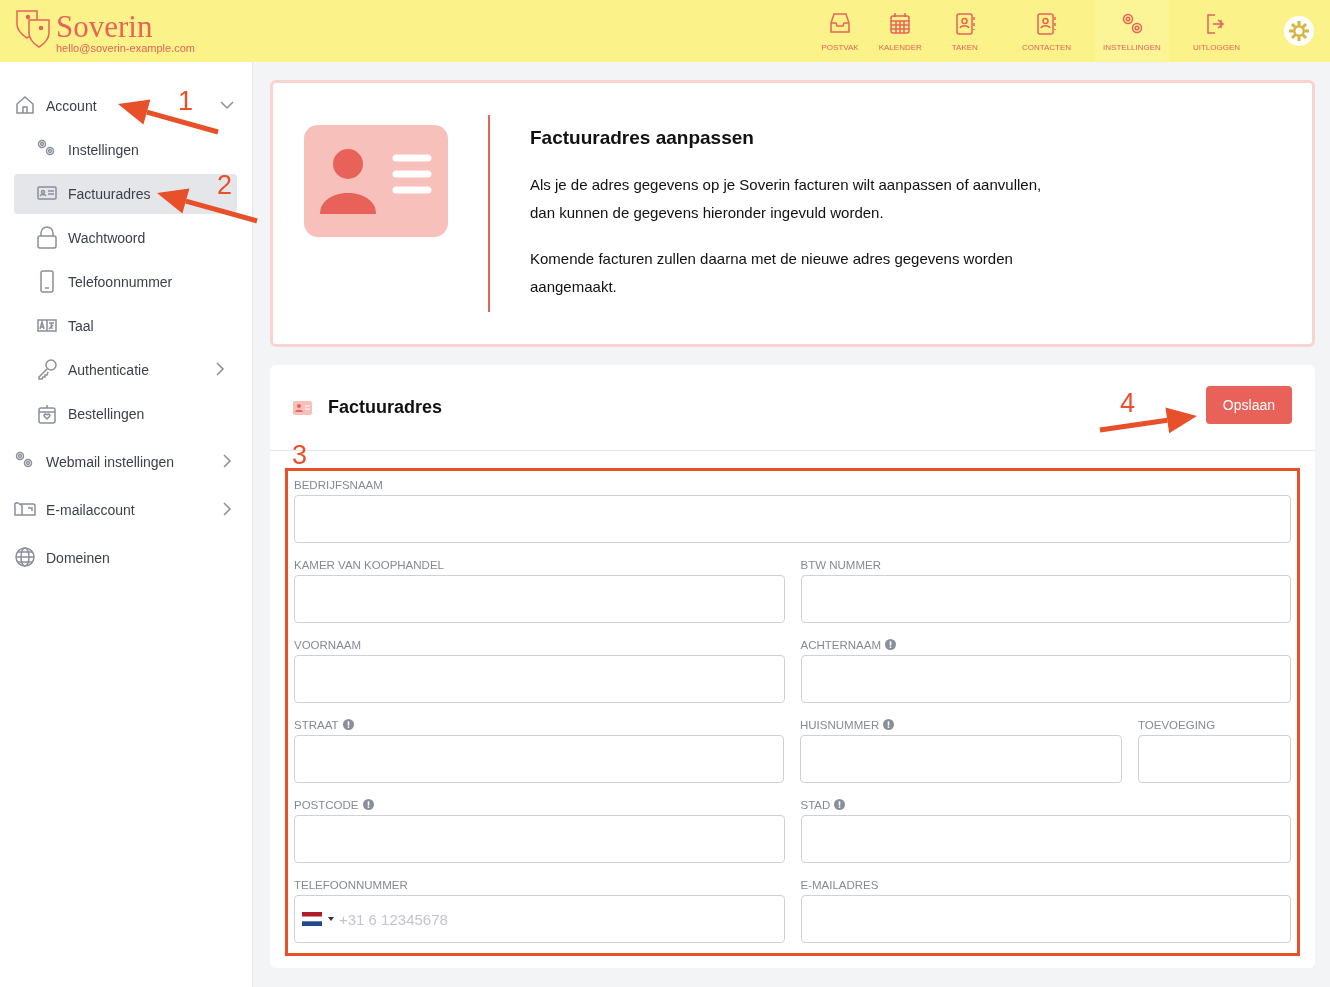  I want to click on phone-field: +31 6 12345678, so click(539, 919).